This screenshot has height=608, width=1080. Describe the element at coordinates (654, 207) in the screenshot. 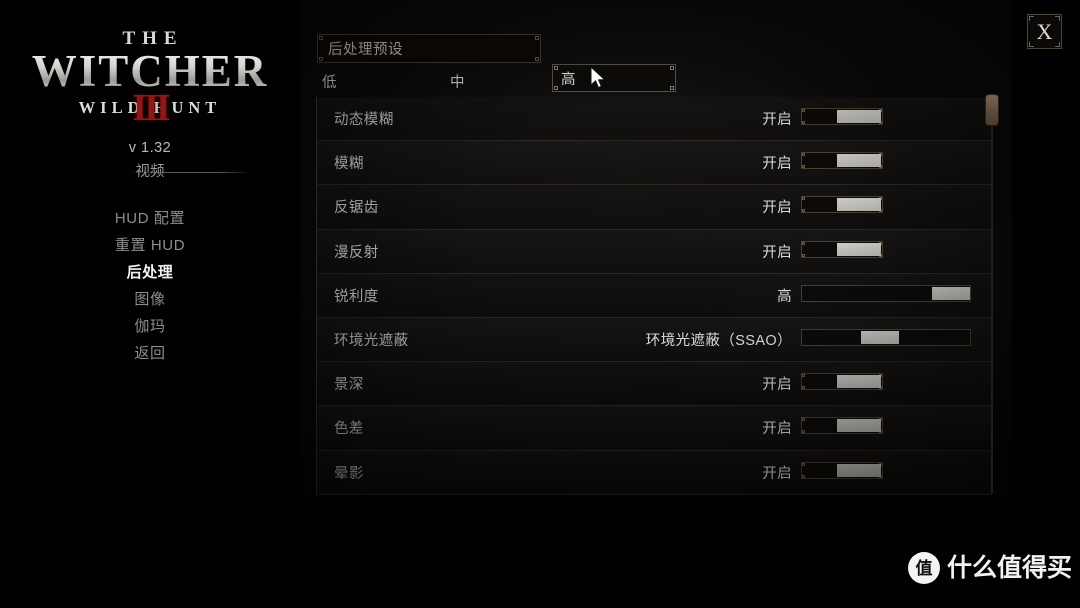

I see `settings-row: 反锯齿 开启` at that location.